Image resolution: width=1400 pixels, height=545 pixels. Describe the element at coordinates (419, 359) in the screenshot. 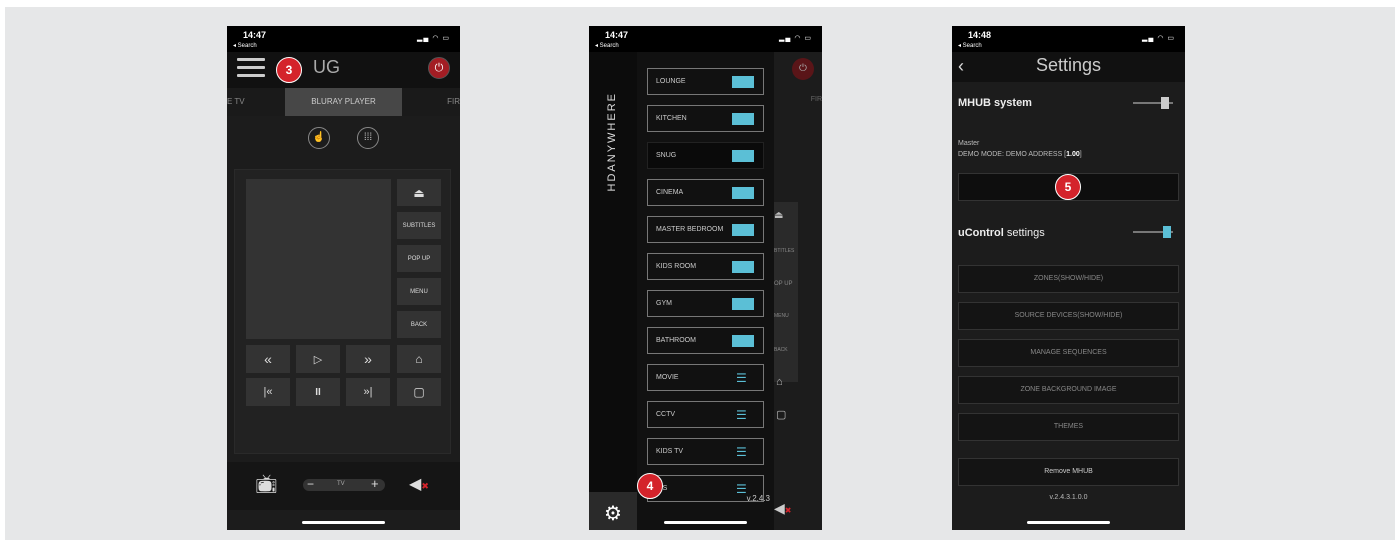

I see `home-icon: ⌂` at that location.